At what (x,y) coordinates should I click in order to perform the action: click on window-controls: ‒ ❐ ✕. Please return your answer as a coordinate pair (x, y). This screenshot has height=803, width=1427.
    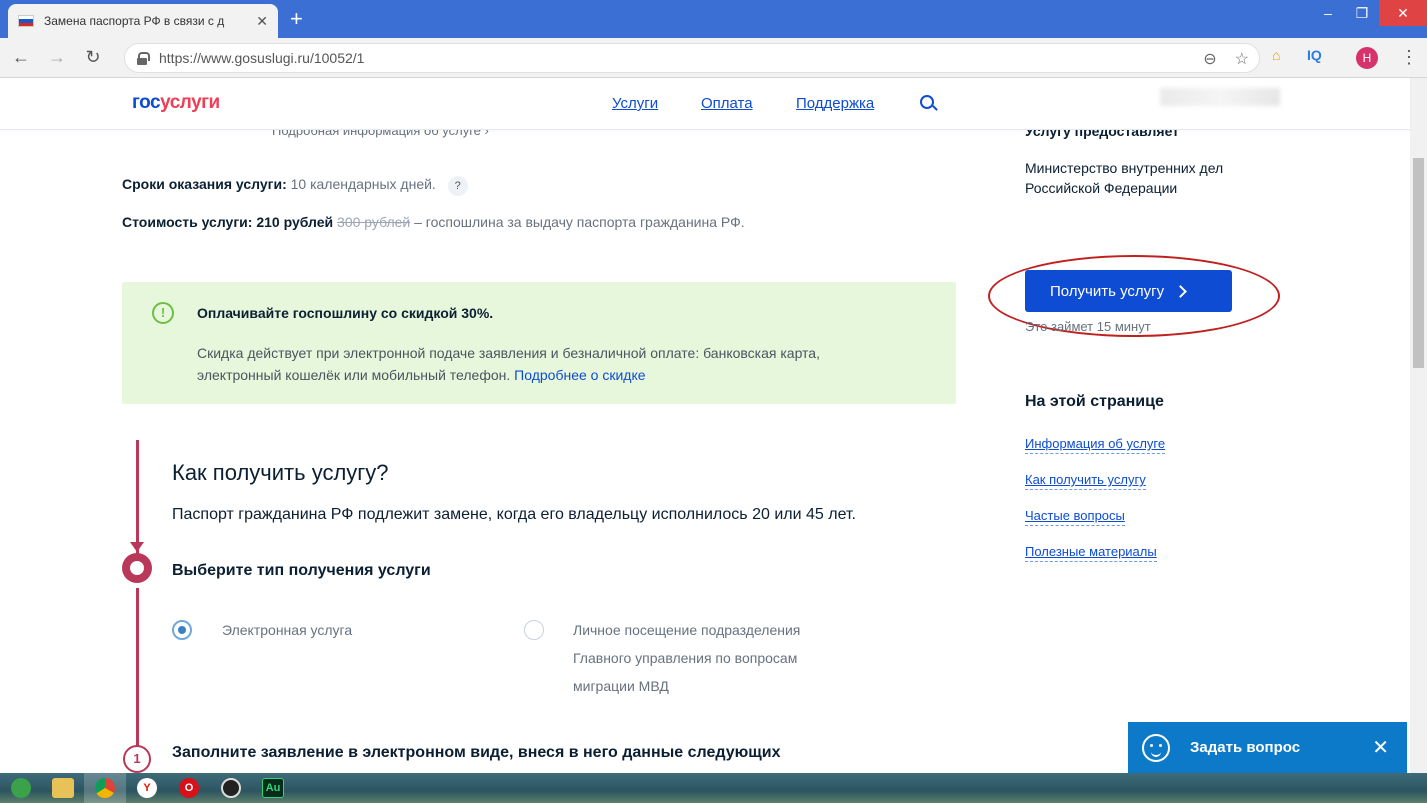
    Looking at the image, I should click on (1369, 13).